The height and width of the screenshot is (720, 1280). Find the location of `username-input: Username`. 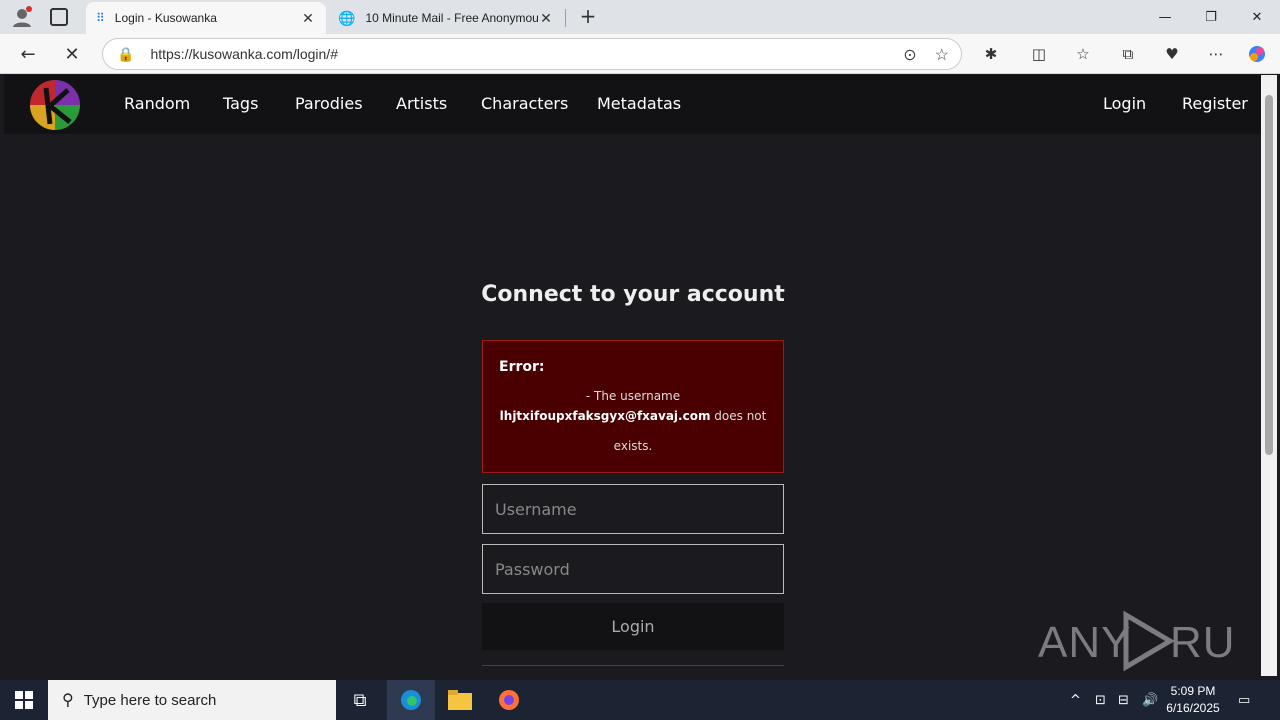

username-input: Username is located at coordinates (633, 509).